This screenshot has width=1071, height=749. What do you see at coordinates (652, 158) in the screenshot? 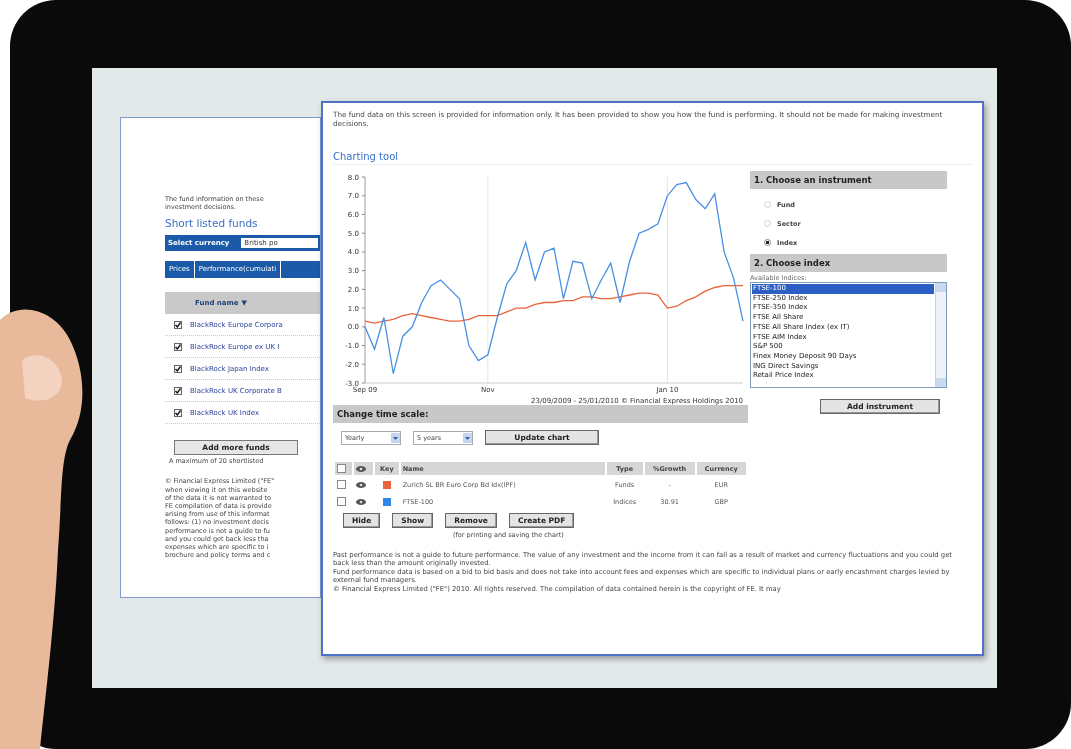
I see `section-heading: Charting tool` at bounding box center [652, 158].